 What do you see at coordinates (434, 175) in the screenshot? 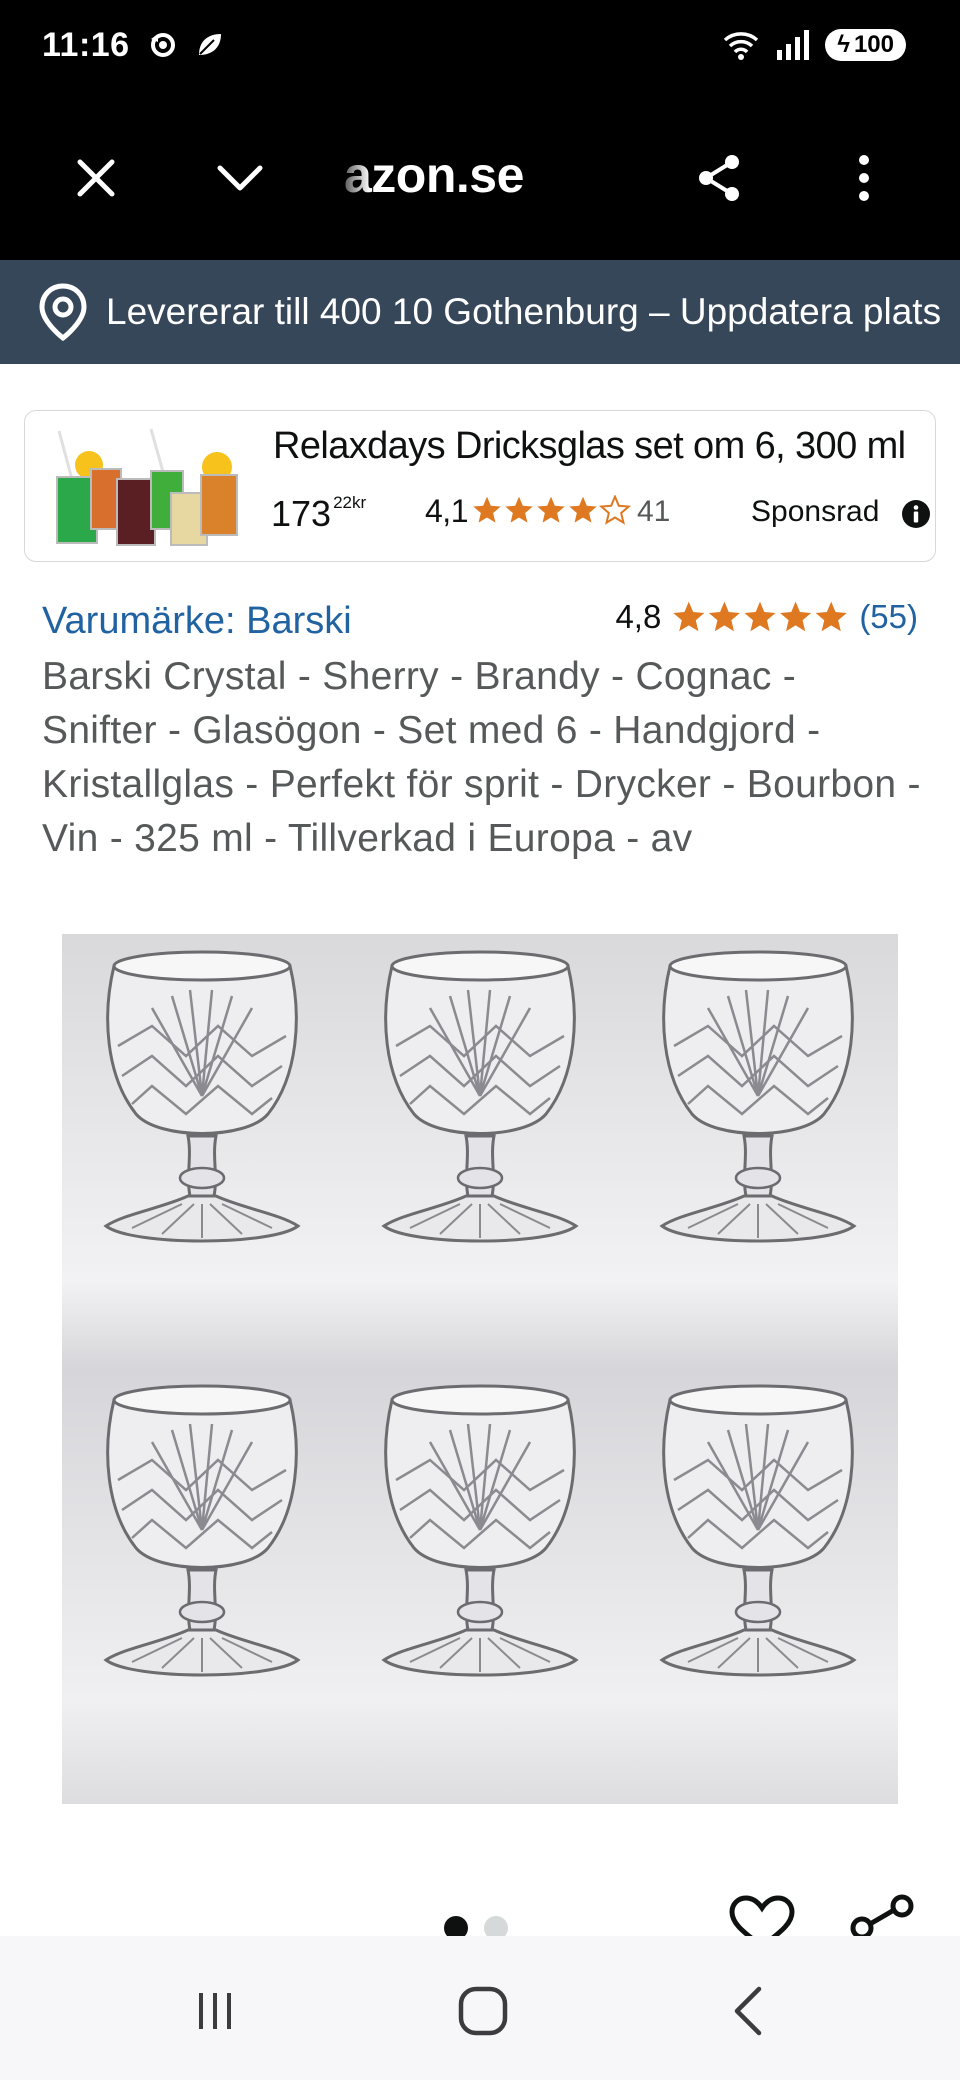
I see `url-display: azon.se` at bounding box center [434, 175].